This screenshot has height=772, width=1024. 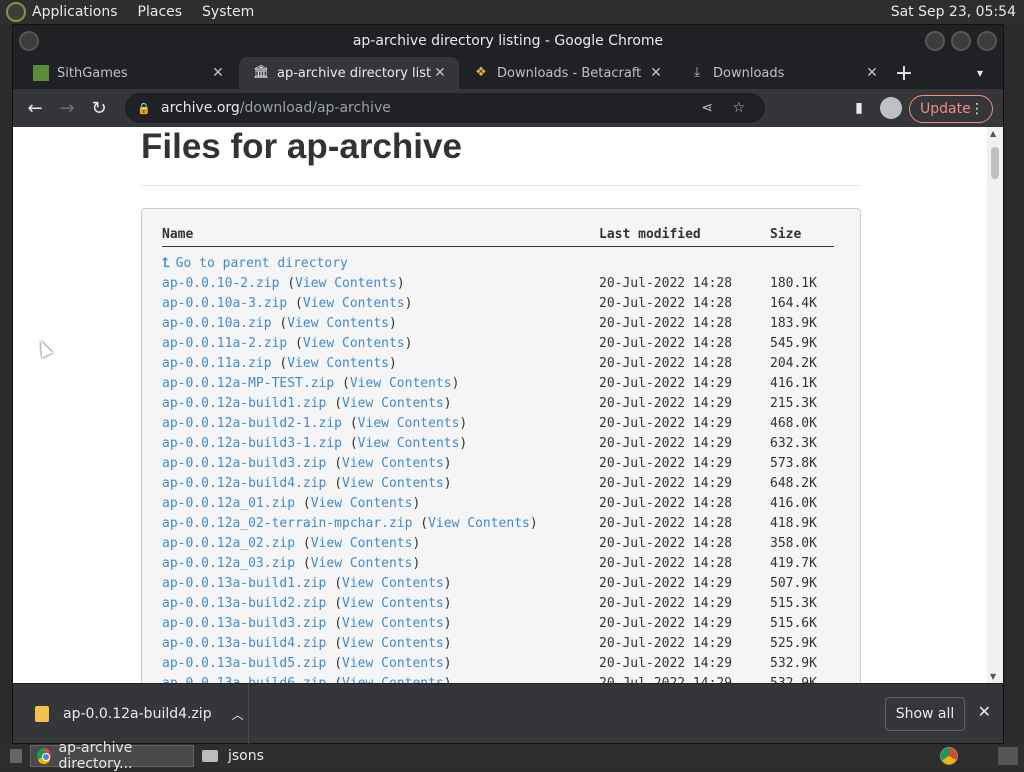 What do you see at coordinates (980, 73) in the screenshot?
I see `tab-search-button: ▾` at bounding box center [980, 73].